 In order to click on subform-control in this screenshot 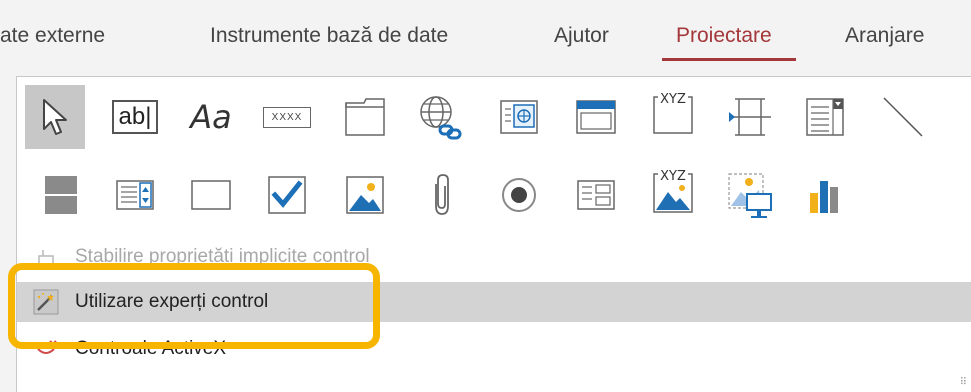, I will do `click(596, 195)`.